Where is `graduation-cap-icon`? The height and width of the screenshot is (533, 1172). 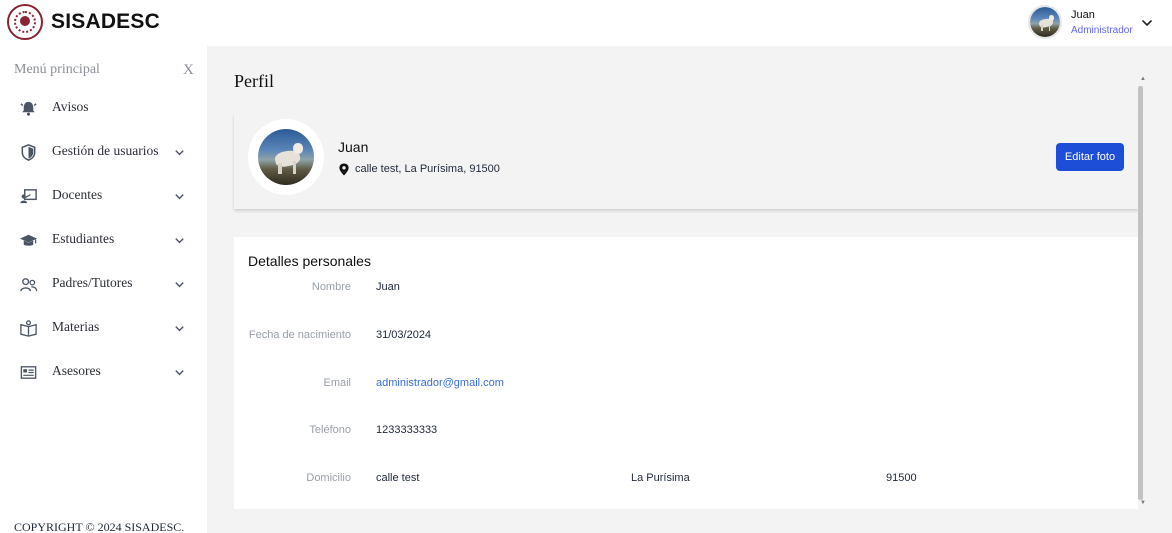 graduation-cap-icon is located at coordinates (28, 240).